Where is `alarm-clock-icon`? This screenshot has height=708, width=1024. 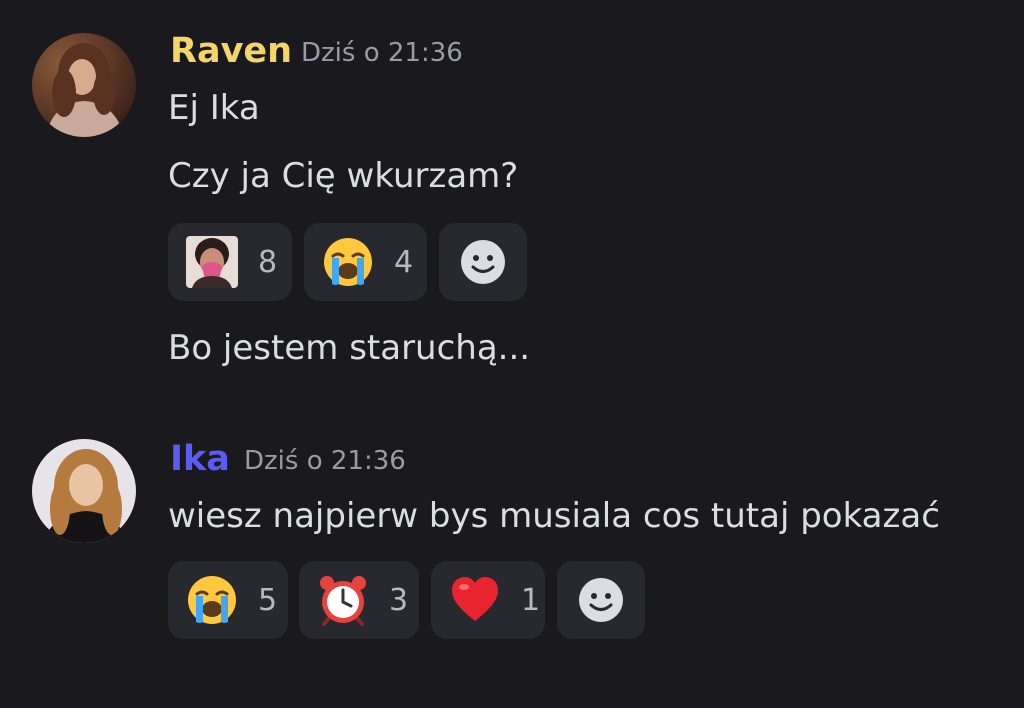 alarm-clock-icon is located at coordinates (343, 601).